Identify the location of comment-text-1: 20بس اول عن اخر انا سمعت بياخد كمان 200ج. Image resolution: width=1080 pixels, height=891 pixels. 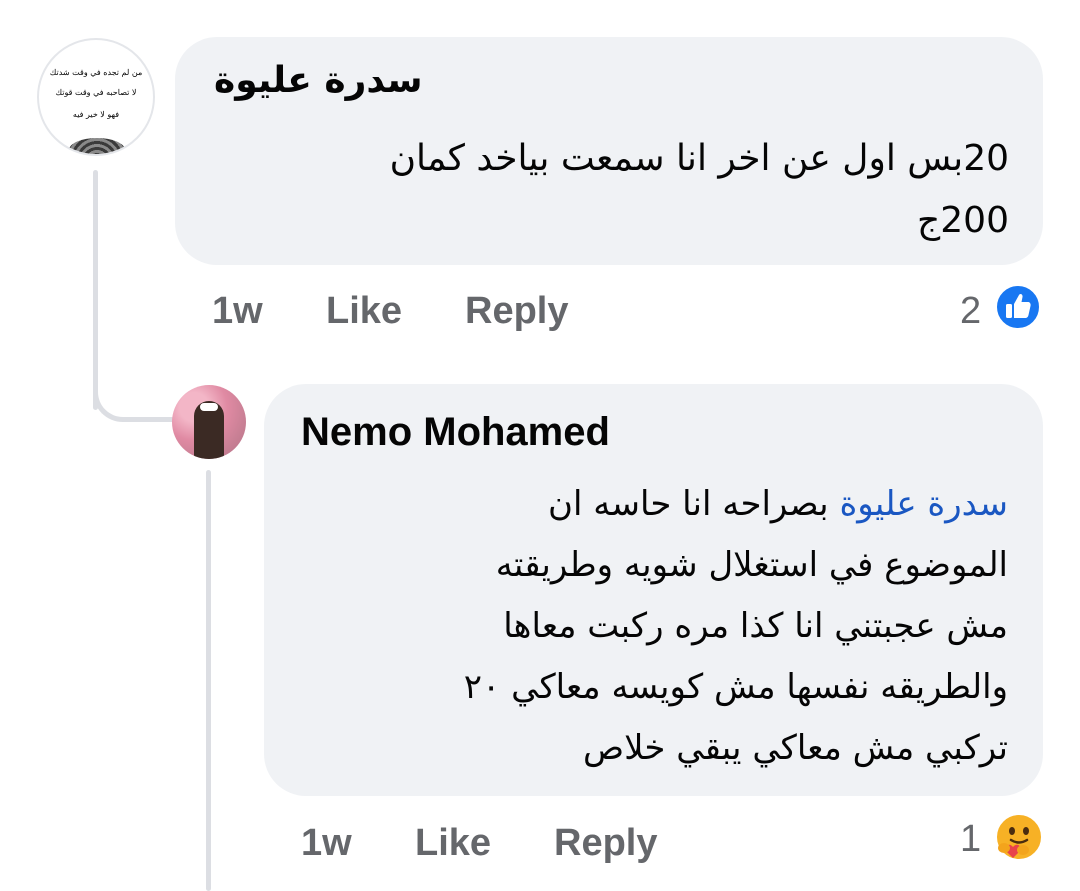
(599, 190).